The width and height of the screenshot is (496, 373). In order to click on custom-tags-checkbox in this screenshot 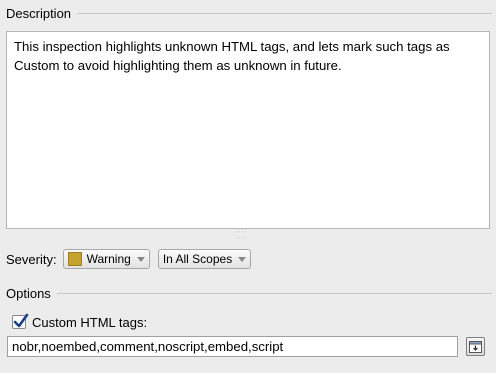, I will do `click(20, 321)`.